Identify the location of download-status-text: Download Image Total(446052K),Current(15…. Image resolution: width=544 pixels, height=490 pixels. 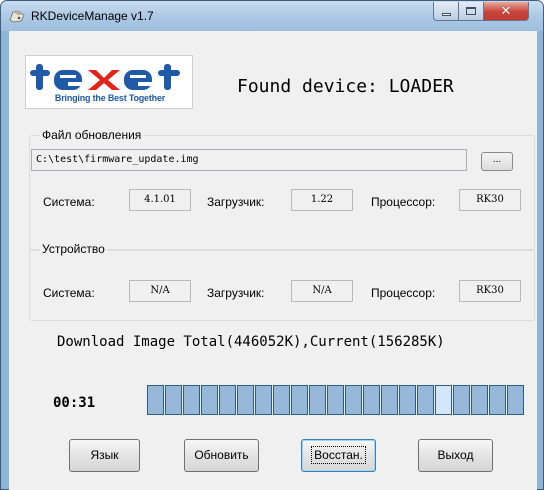
(251, 342).